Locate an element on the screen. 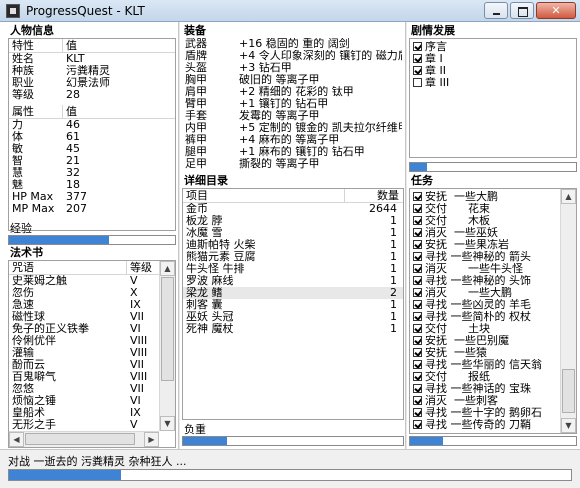  spell-row: 酚而云 VII is located at coordinates (92, 365).